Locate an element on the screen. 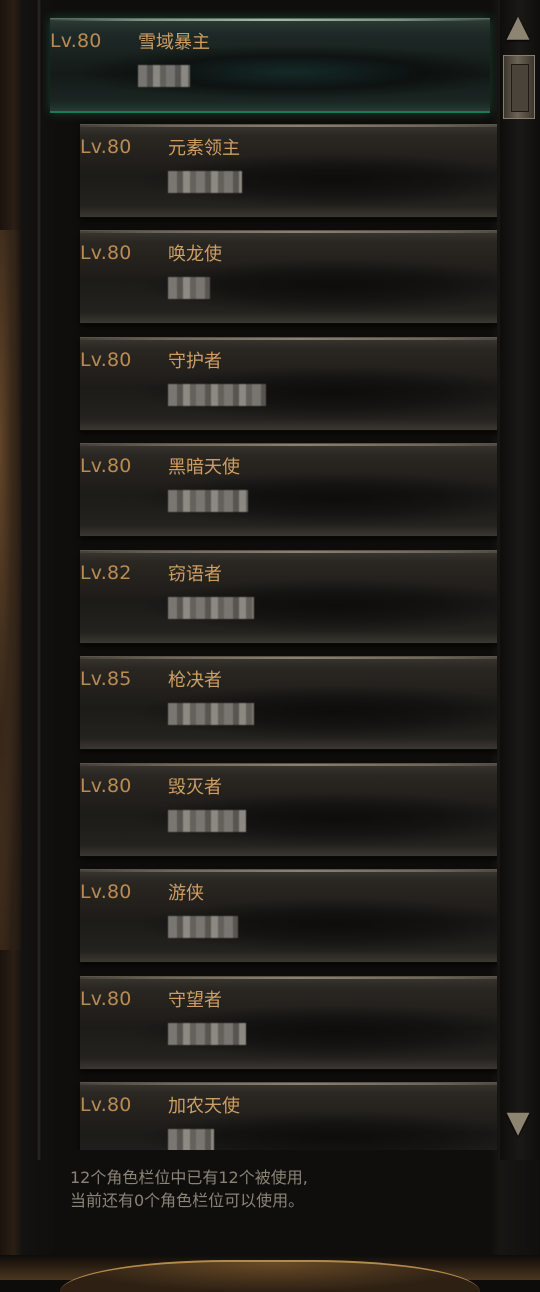 This screenshot has width=540, height=1292. triangle-down-icon: ▼ is located at coordinates (518, 1123).